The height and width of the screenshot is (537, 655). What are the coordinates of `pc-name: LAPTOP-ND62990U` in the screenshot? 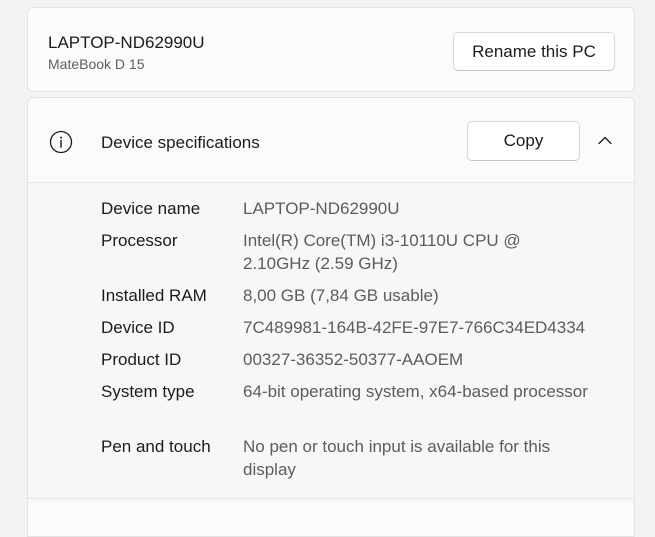 It's located at (126, 42).